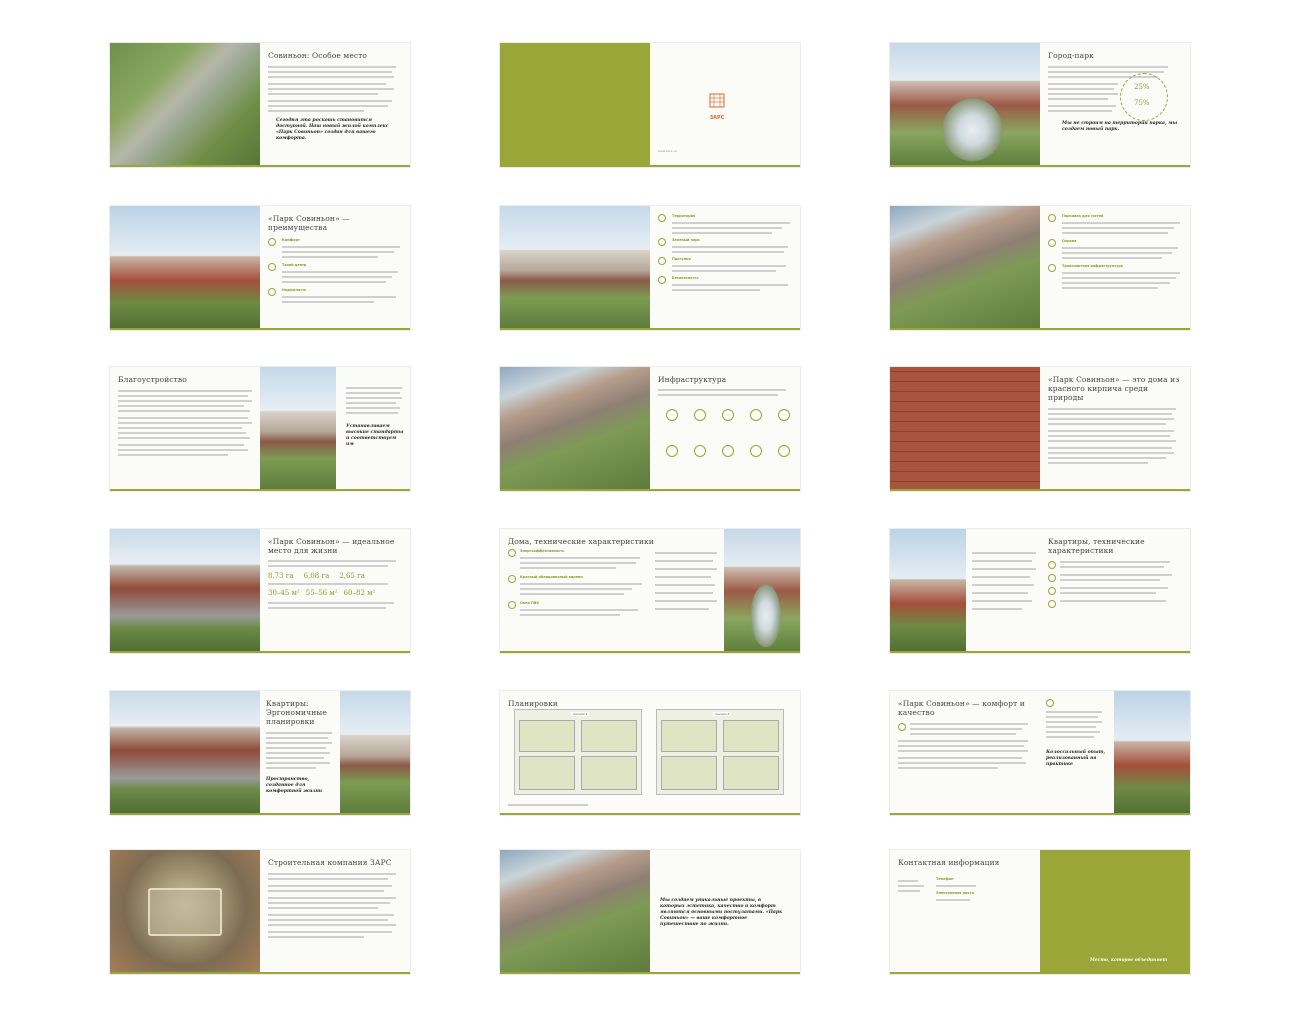 The image size is (1300, 1024). What do you see at coordinates (1142, 103) in the screenshot?
I see `stat-75: 75%` at bounding box center [1142, 103].